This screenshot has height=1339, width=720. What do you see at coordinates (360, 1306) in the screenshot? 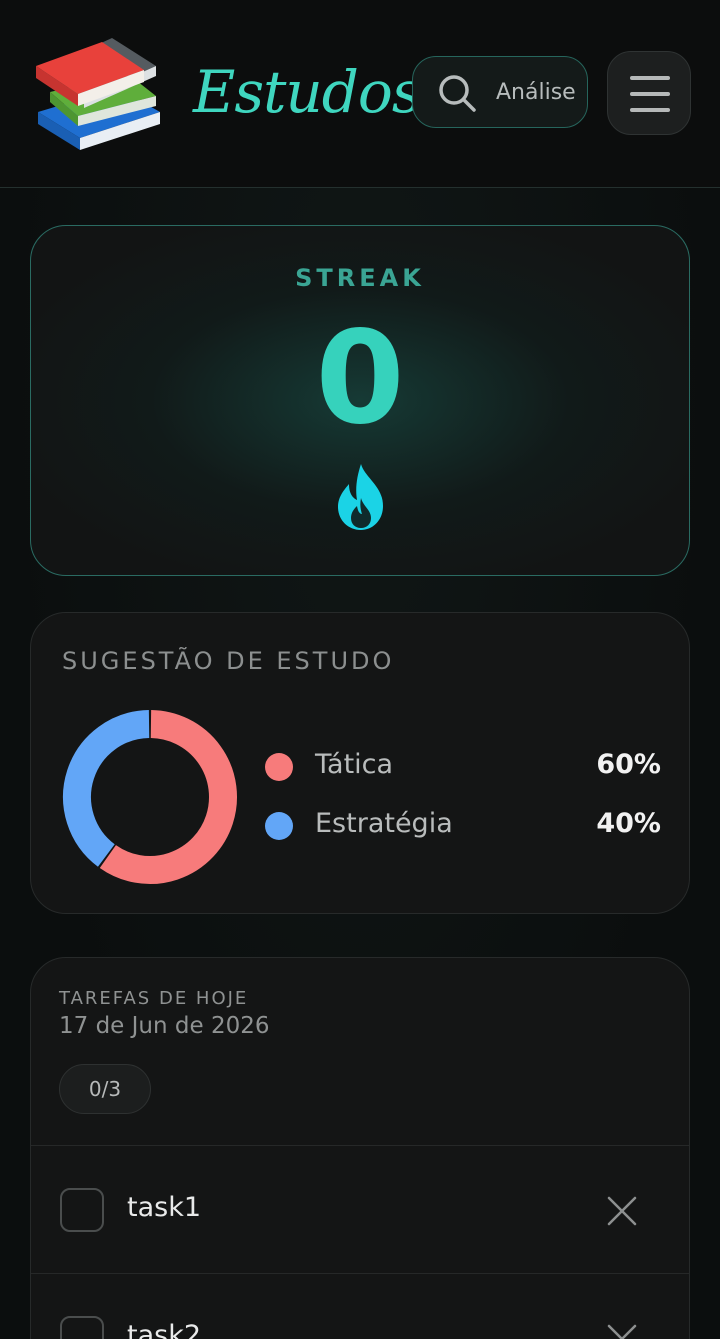
I see `task-row: task2` at bounding box center [360, 1306].